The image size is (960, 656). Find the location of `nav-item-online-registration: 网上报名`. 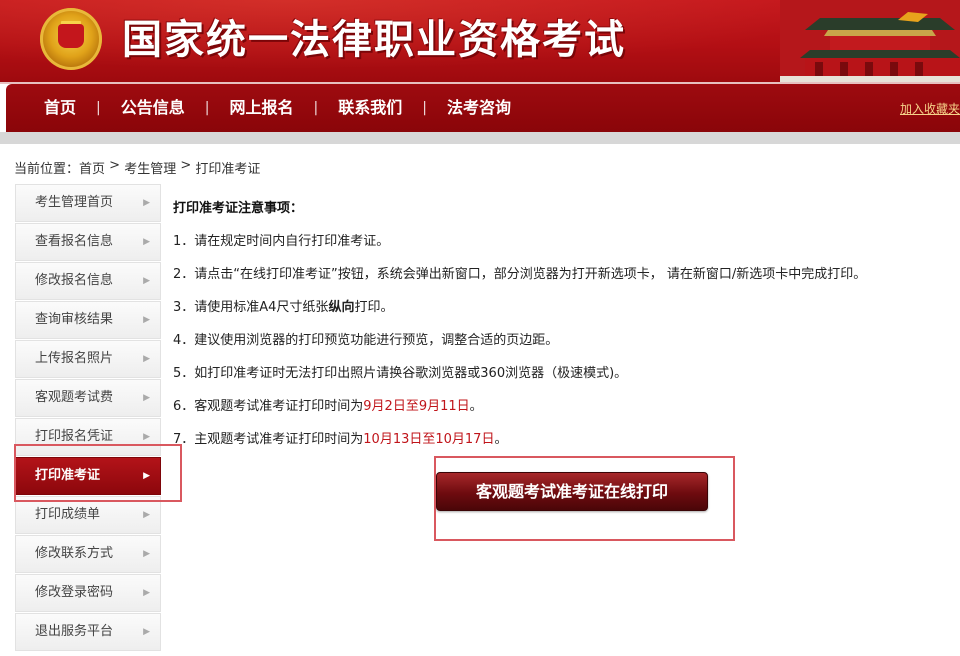

nav-item-online-registration: 网上报名 is located at coordinates (261, 108).